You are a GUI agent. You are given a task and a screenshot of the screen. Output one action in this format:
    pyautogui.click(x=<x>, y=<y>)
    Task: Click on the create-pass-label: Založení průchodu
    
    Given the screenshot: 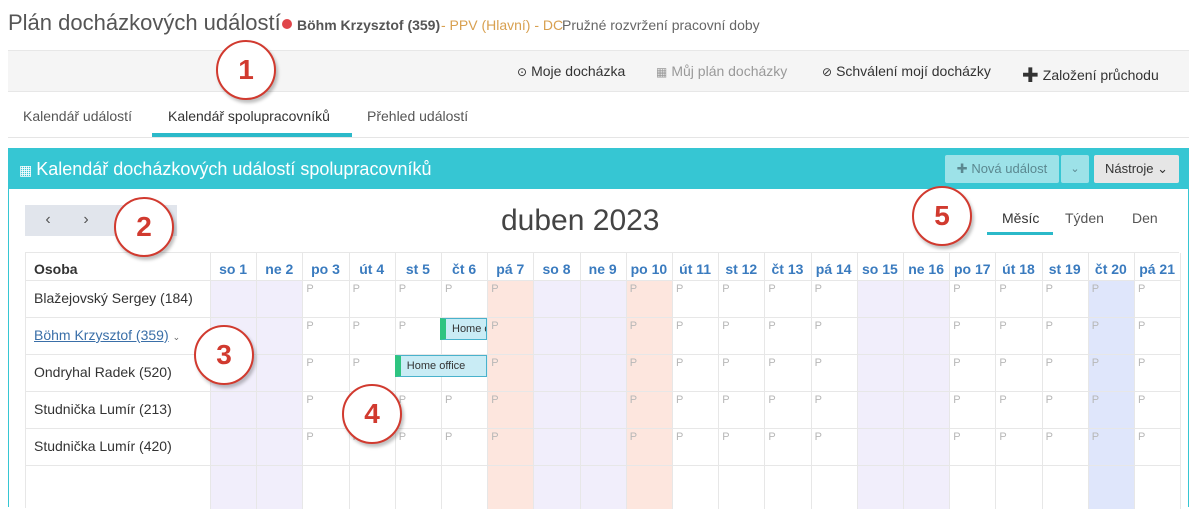 What is the action you would take?
    pyautogui.click(x=1100, y=75)
    